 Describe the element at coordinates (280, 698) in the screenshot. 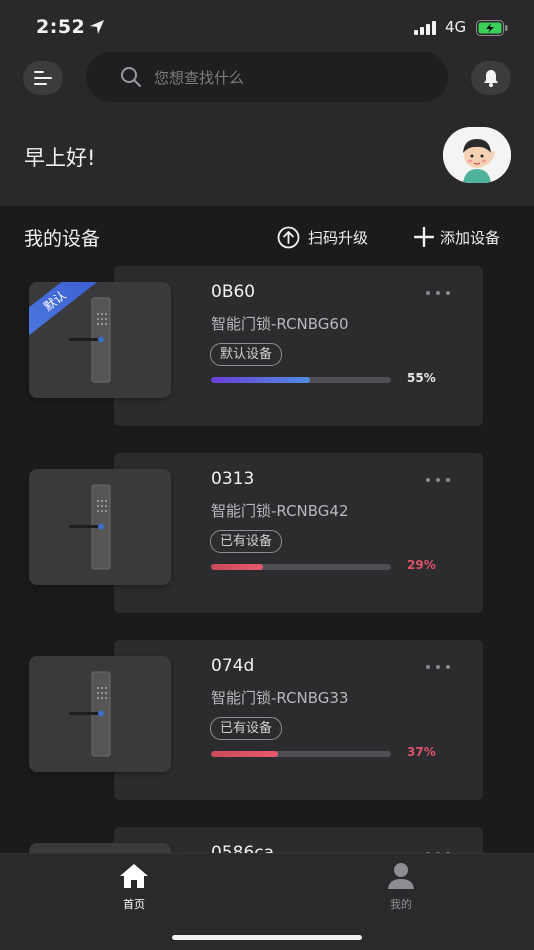

I see `device-model: 智能门锁-RCNBG33` at that location.